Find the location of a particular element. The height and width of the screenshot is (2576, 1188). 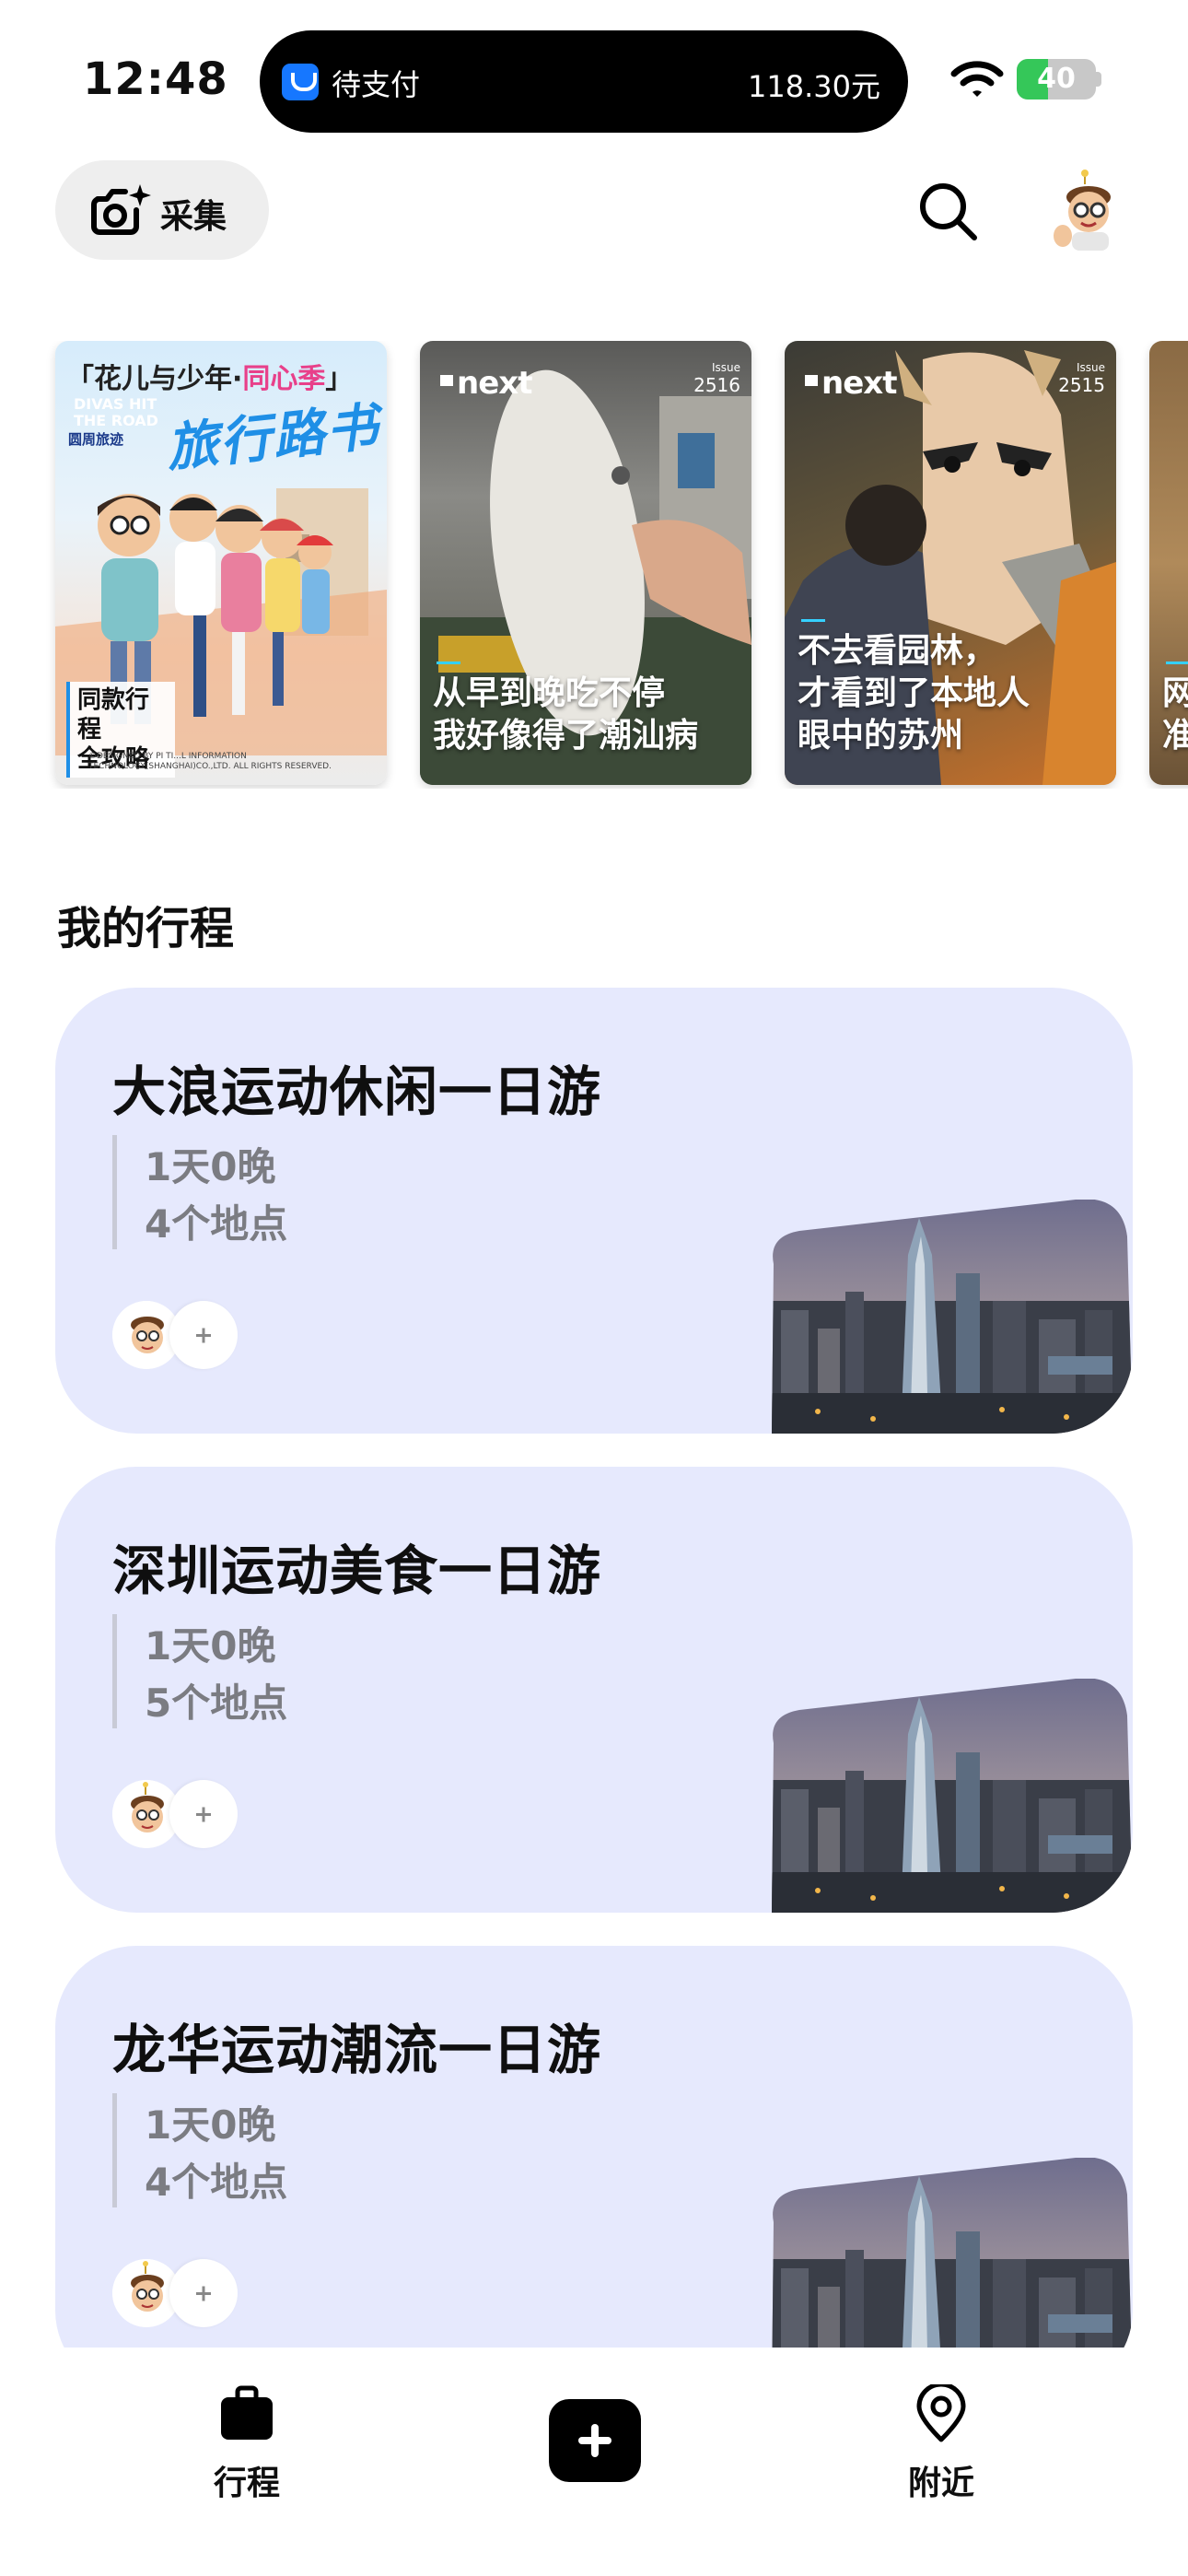

status-time: 12:48 is located at coordinates (155, 79).